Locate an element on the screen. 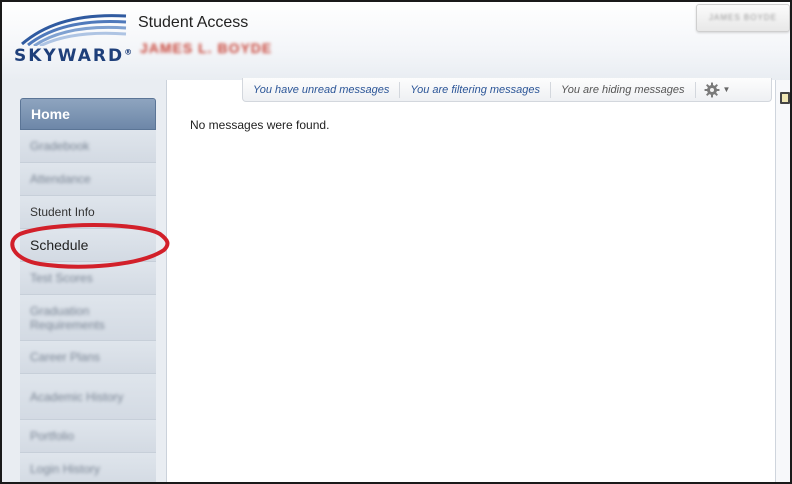 The width and height of the screenshot is (792, 484). sidebar-item-career-plans: Career Plans is located at coordinates (88, 357).